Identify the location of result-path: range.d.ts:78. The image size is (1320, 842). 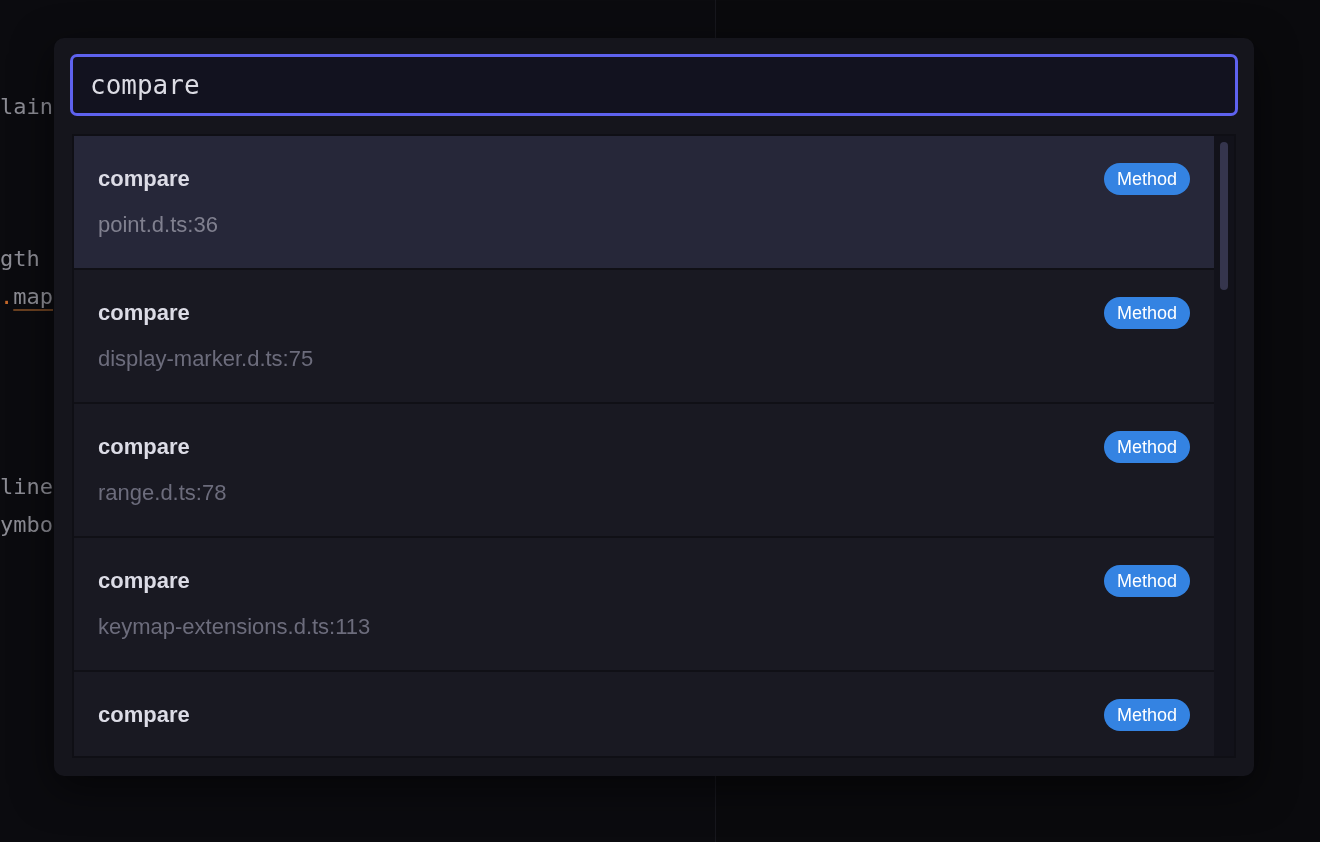
(162, 493).